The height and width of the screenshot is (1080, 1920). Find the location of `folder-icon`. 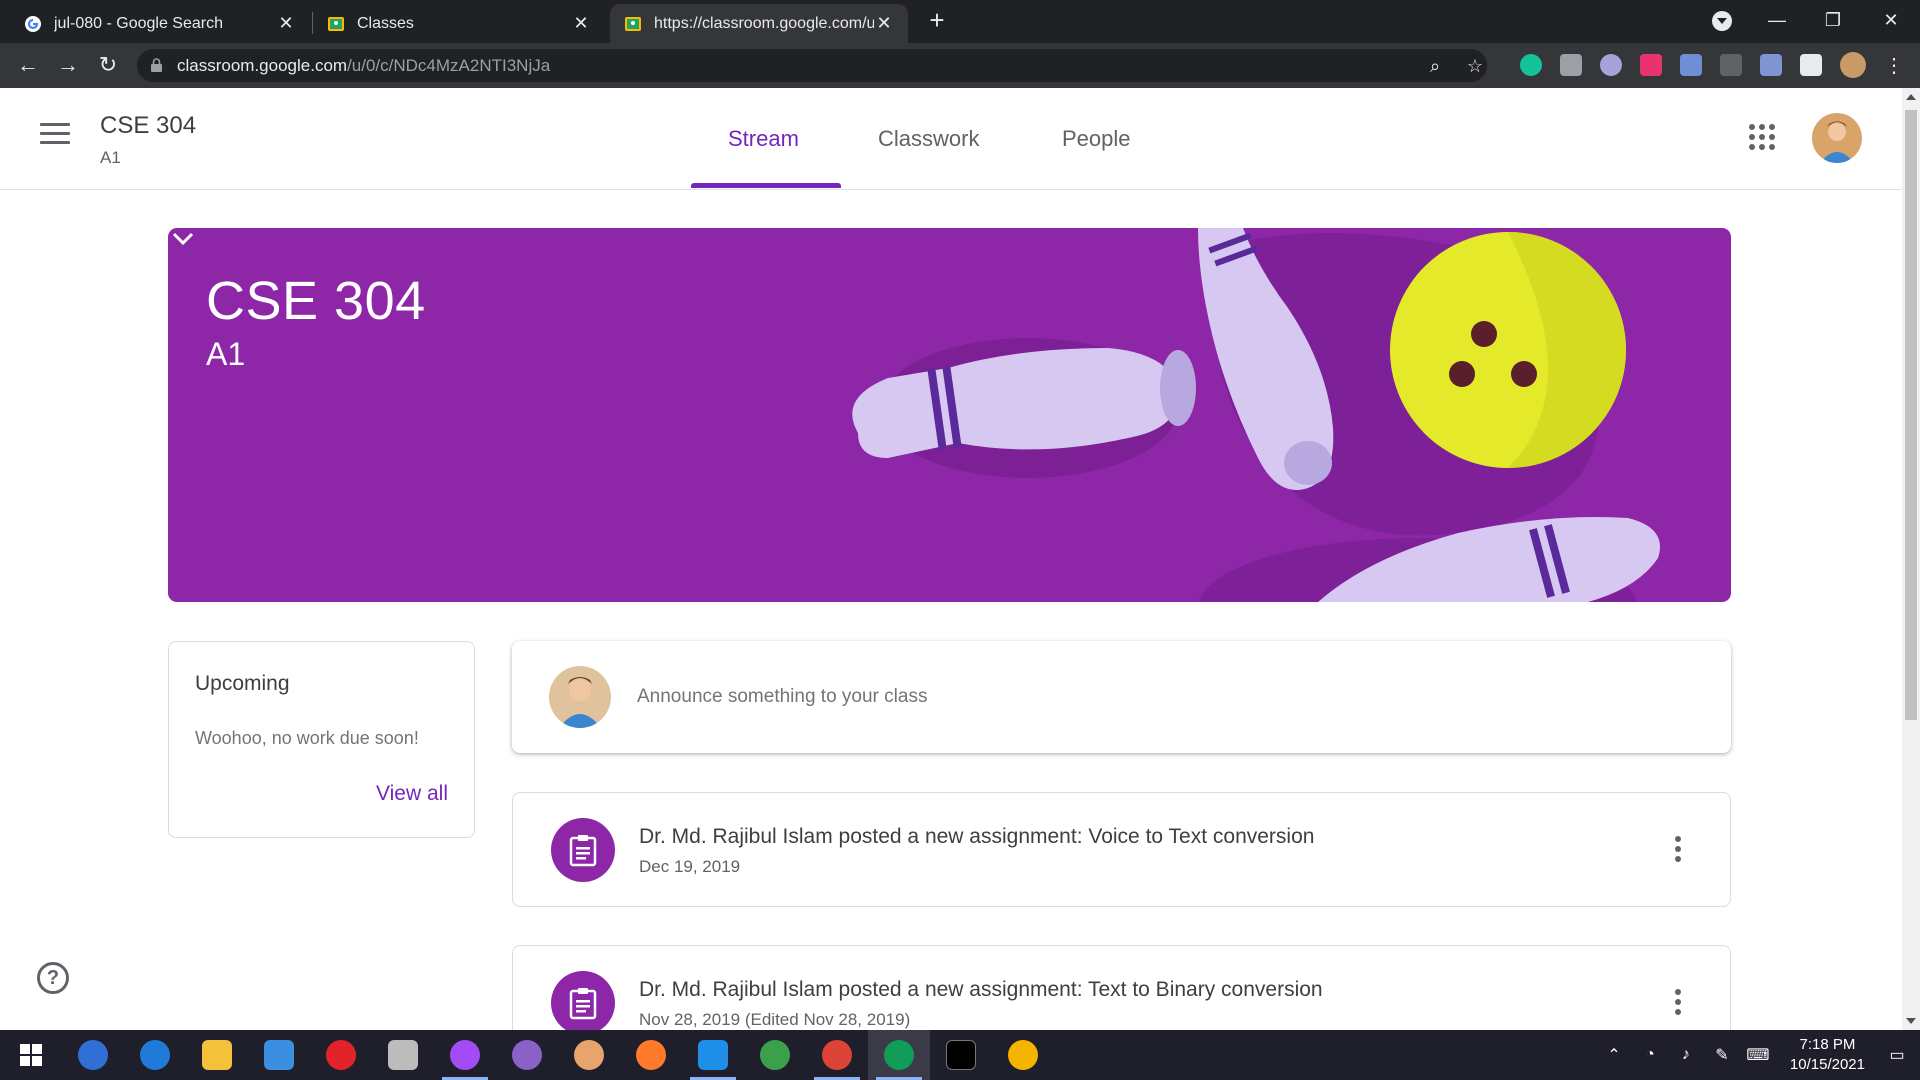

folder-icon is located at coordinates (217, 1055).